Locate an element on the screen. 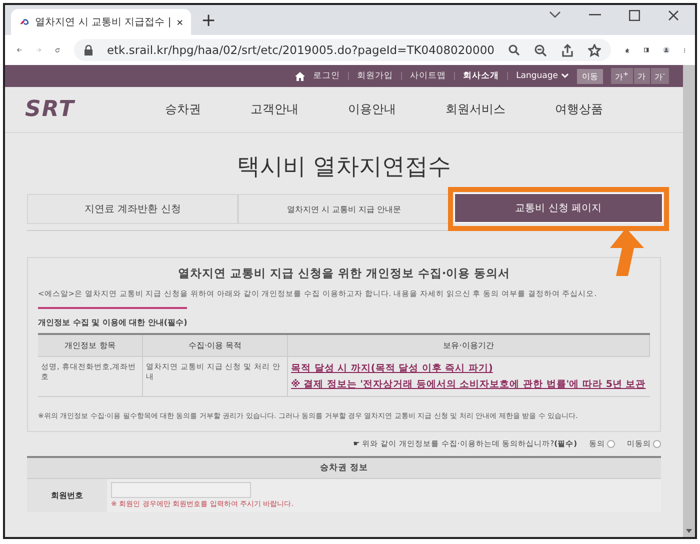 The width and height of the screenshot is (700, 544). url-text: etk.srail.kr/hpg/haa/02/srt/etc/2019005.do?pageId=TK0408020000 is located at coordinates (300, 50).